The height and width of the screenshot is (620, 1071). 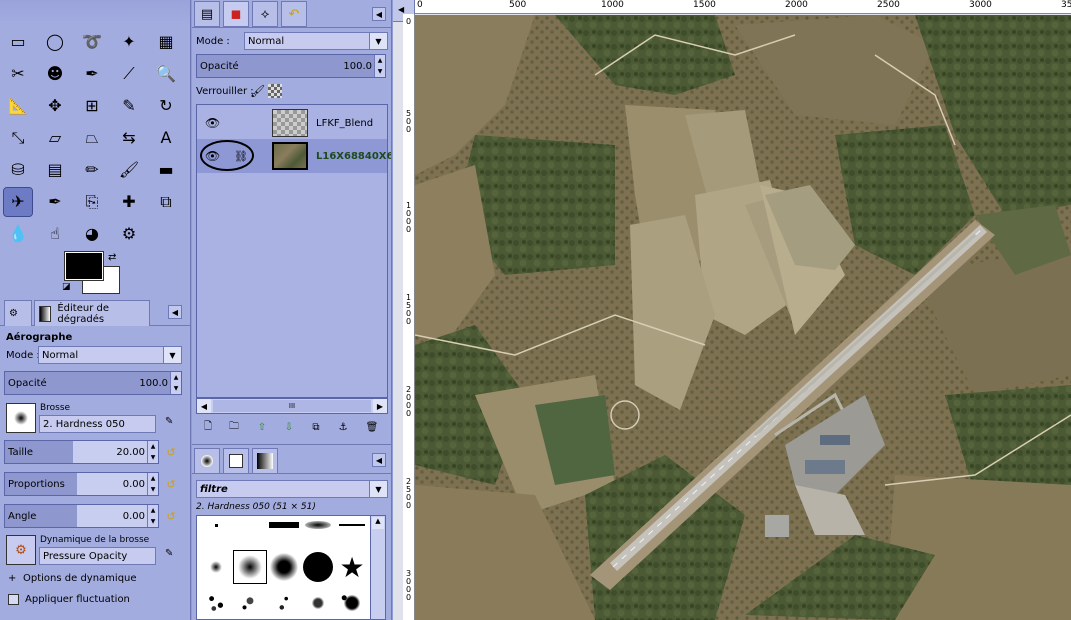 What do you see at coordinates (292, 123) in the screenshot?
I see `layer-row: 👁 LFKF_Blend` at bounding box center [292, 123].